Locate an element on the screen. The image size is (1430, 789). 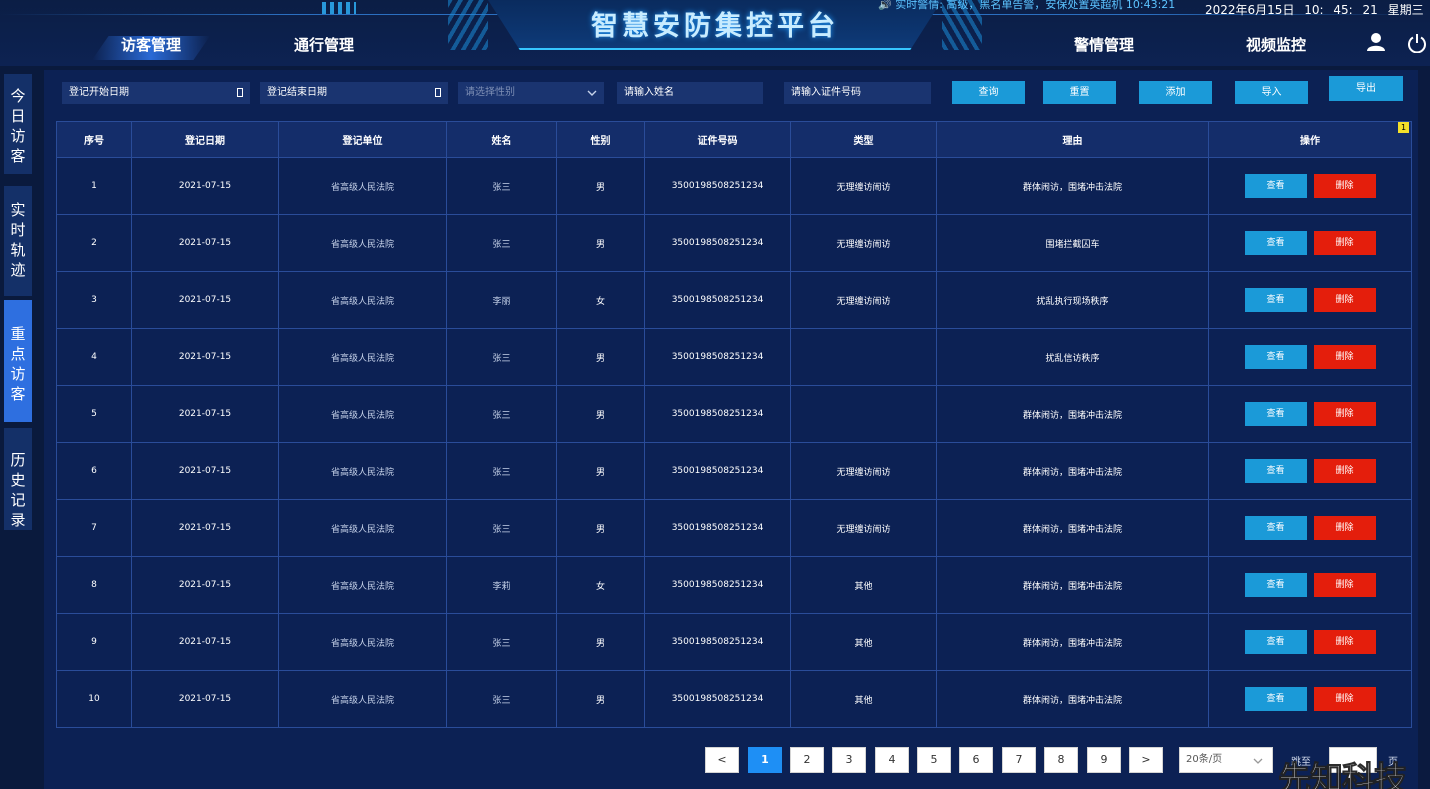
sidebar-item-today-visitors: 今日访客 is located at coordinates (18, 124).